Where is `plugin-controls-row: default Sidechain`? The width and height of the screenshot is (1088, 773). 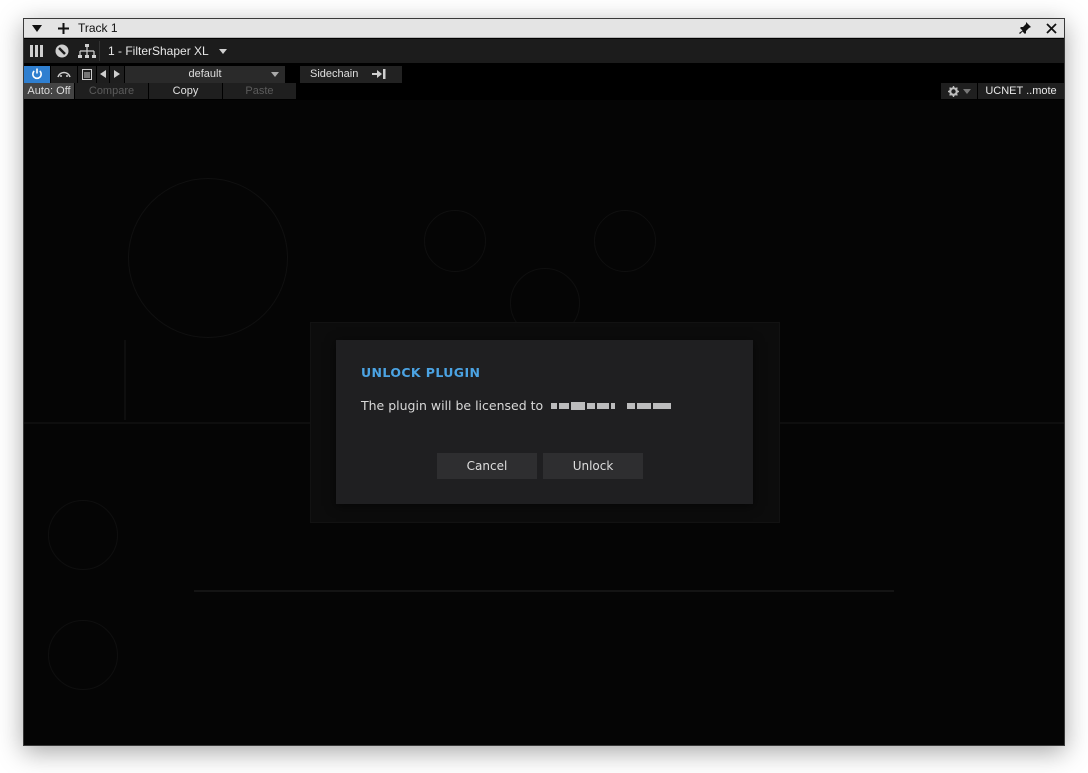 plugin-controls-row: default Sidechain is located at coordinates (544, 74).